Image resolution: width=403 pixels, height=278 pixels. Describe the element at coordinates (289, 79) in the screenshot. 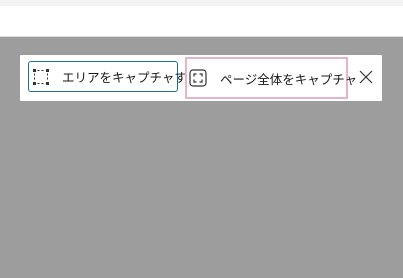

I see `capture-full-page-label: ページ全体をキャプチャ` at that location.